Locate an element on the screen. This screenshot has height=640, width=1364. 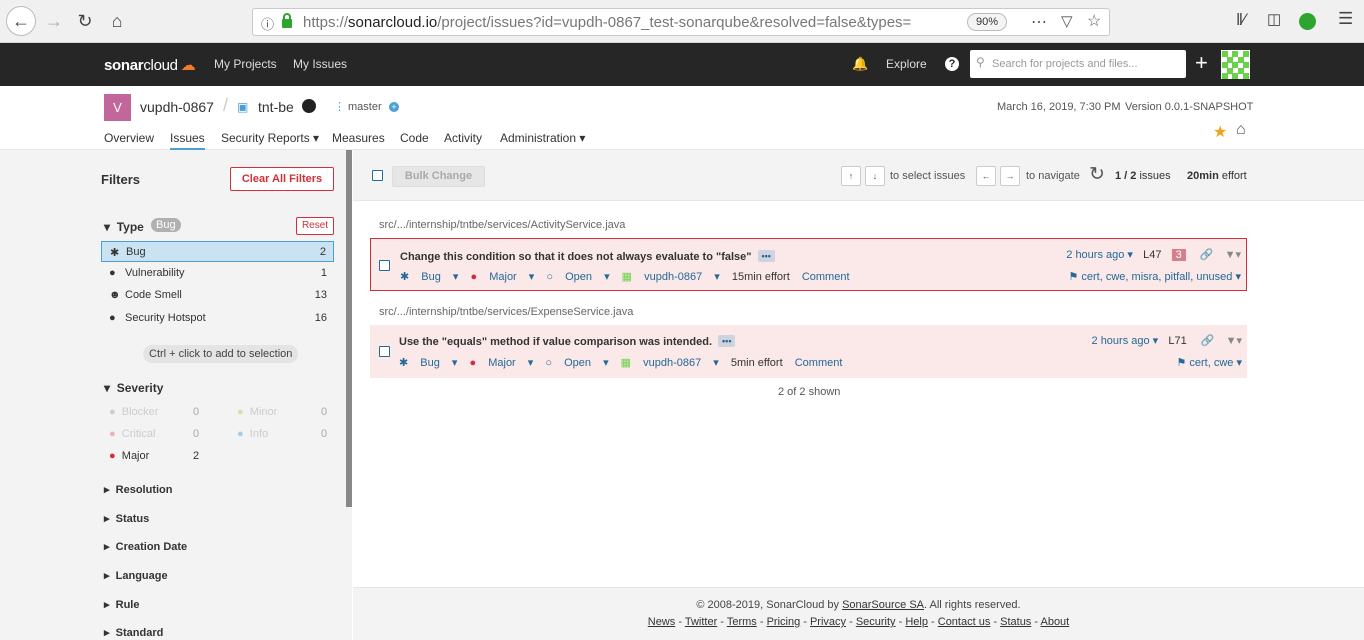
footer-link-privacy: Privacy is located at coordinates (828, 622).